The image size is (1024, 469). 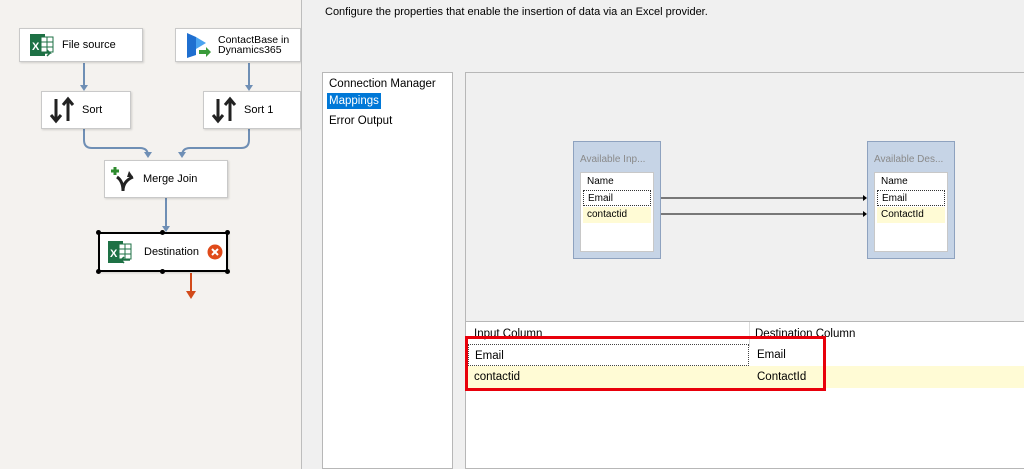 I want to click on highlight-annotation, so click(x=645, y=363).